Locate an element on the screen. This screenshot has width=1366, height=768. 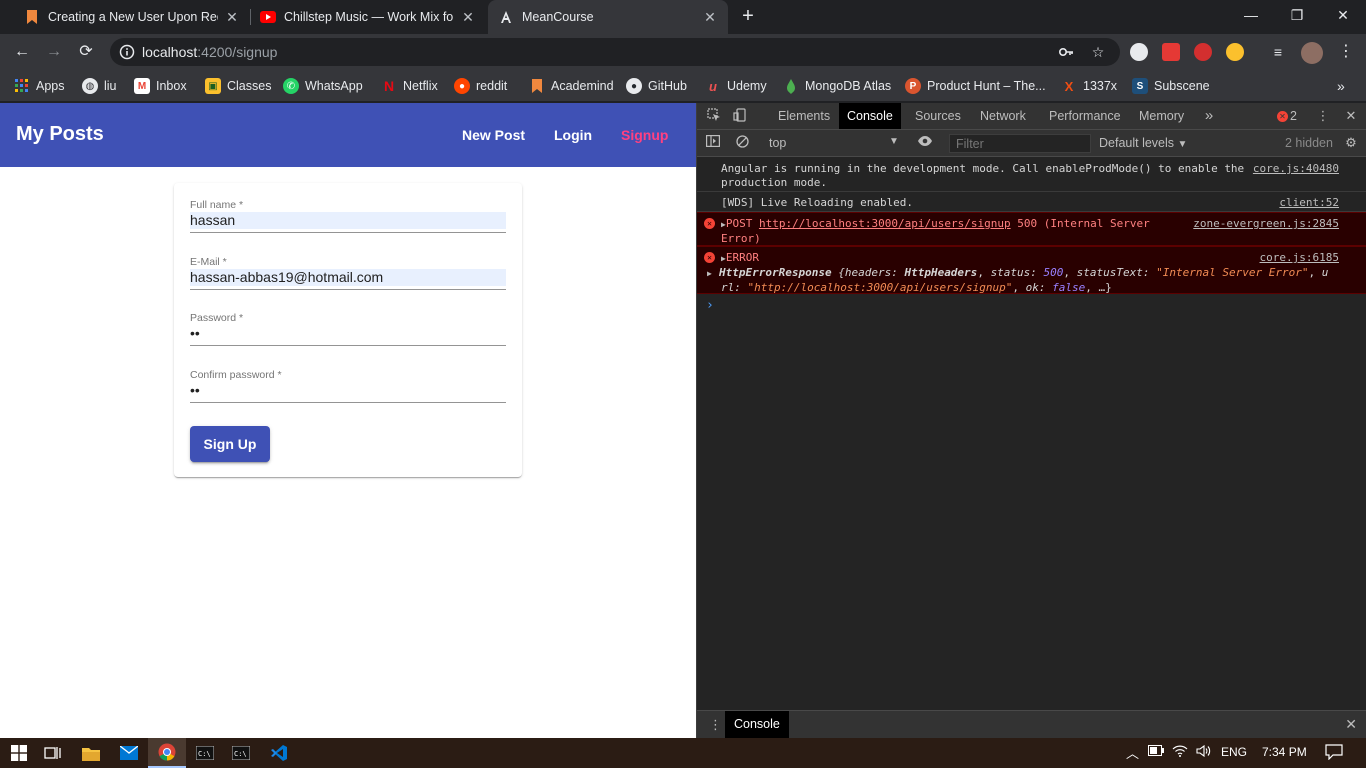
minimize-button: — is located at coordinates (1251, 16).